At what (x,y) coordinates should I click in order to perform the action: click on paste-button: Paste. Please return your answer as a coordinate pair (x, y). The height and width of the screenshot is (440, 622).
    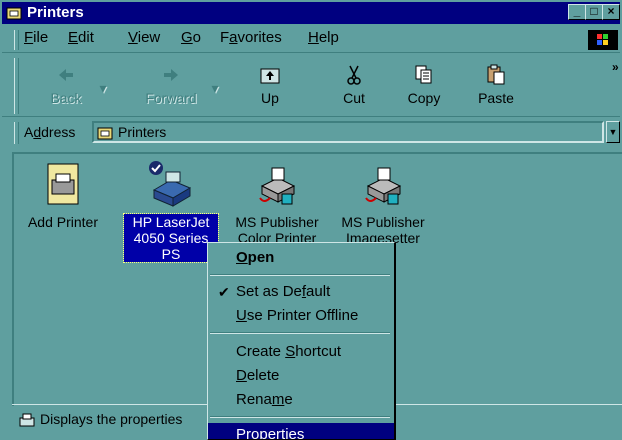
    Looking at the image, I should click on (496, 85).